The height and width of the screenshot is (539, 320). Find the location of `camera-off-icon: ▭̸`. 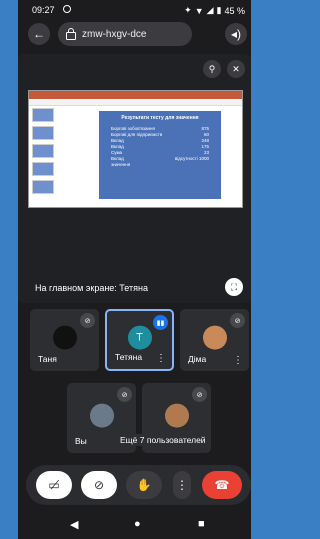

camera-off-icon: ▭̸ is located at coordinates (54, 485).